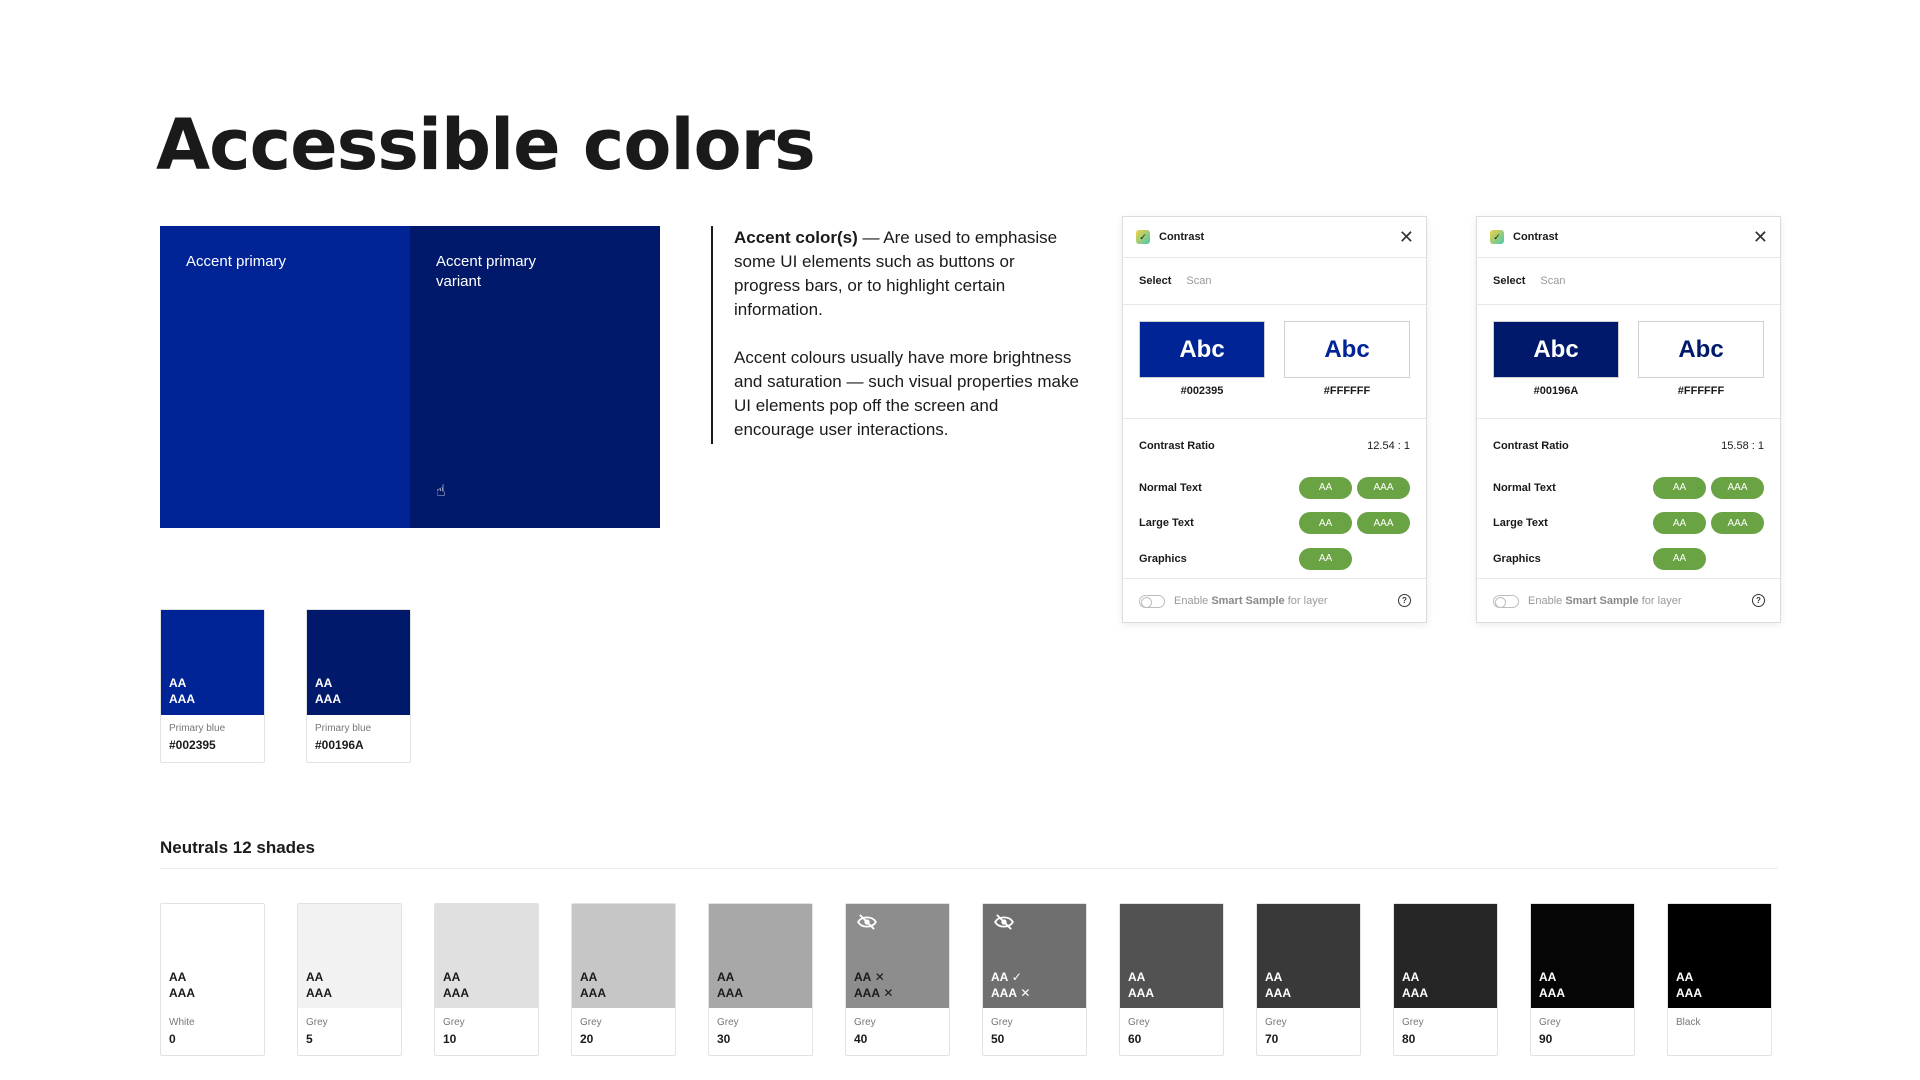  What do you see at coordinates (1274, 281) in the screenshot?
I see `panel-tabs: Select Scan` at bounding box center [1274, 281].